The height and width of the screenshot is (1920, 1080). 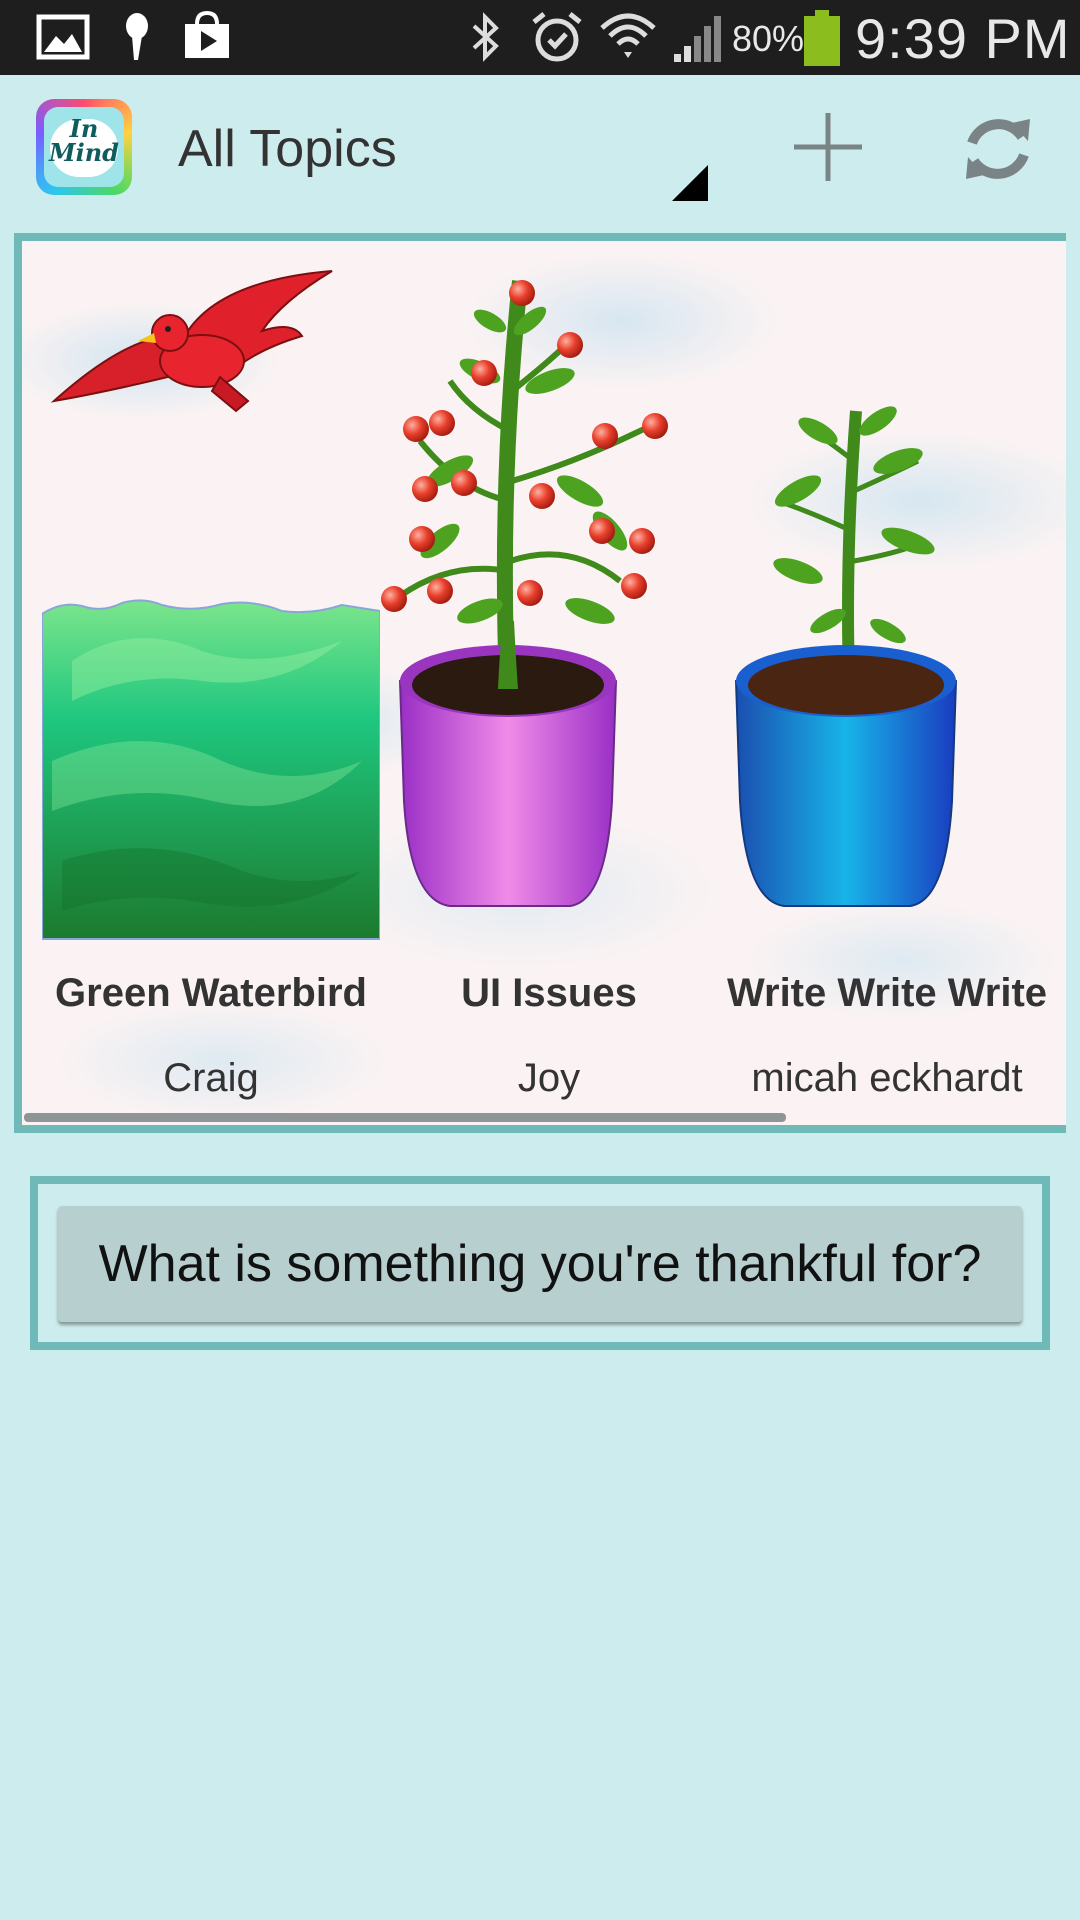 I want to click on topic-card: UI Issues Joy, so click(x=549, y=681).